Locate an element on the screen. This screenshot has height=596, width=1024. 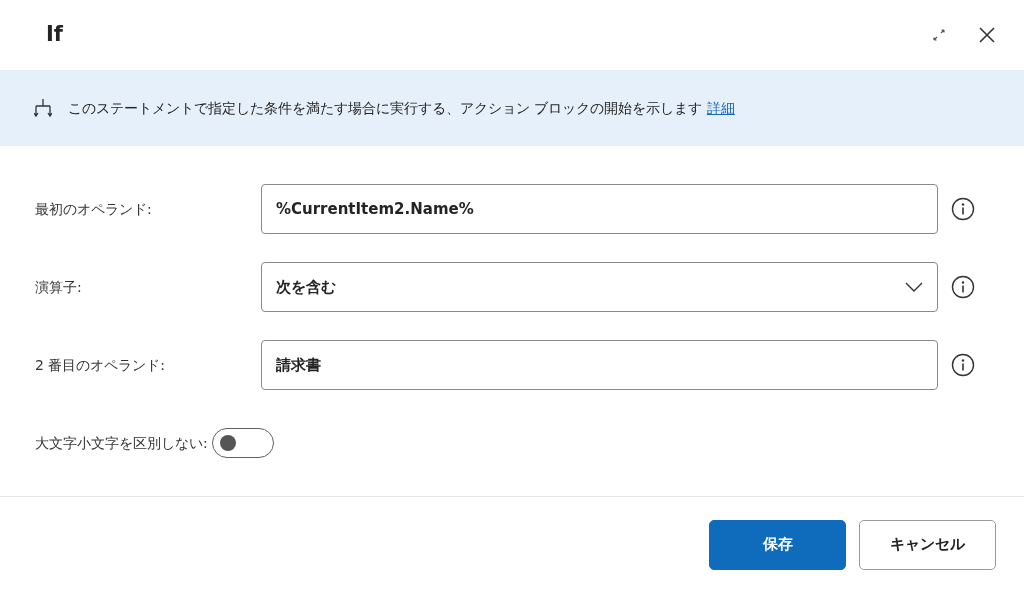
field-label: 最初のオペランド: is located at coordinates (94, 209).